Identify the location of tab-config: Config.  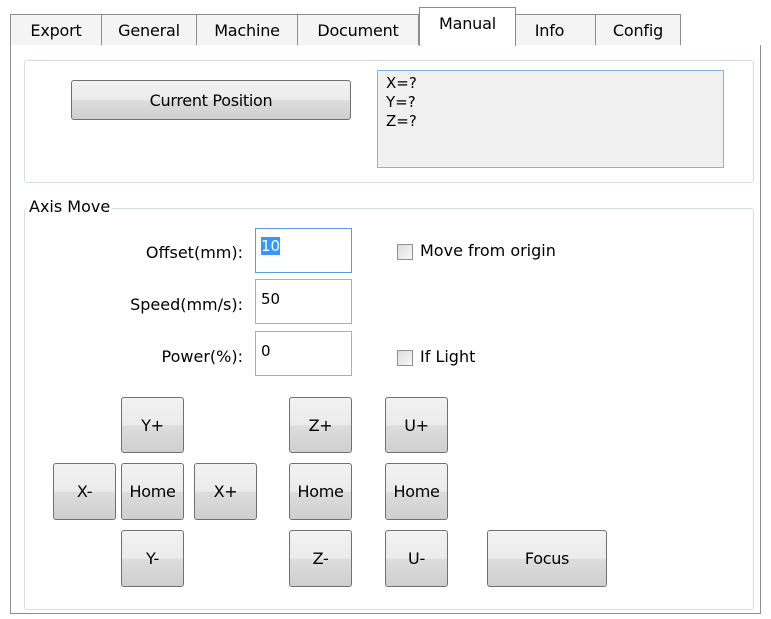
(638, 29).